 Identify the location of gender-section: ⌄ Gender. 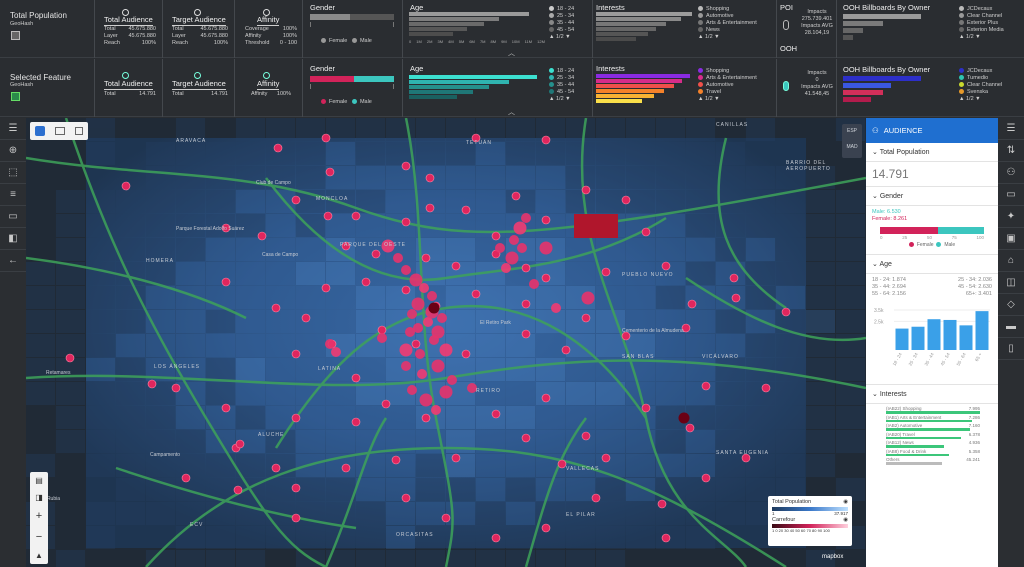
(932, 196).